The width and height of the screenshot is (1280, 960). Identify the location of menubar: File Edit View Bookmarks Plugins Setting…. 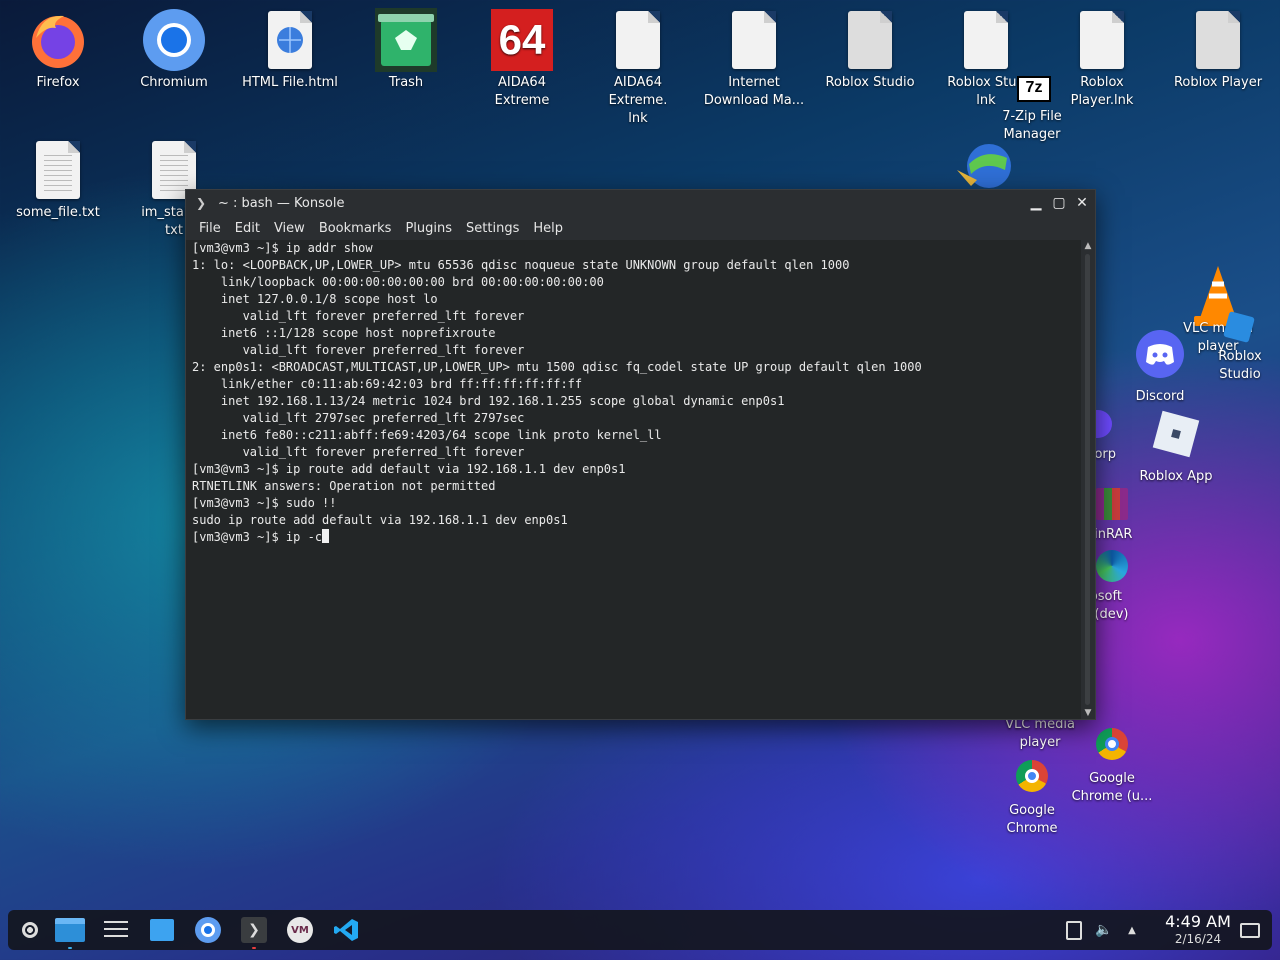
(640, 228).